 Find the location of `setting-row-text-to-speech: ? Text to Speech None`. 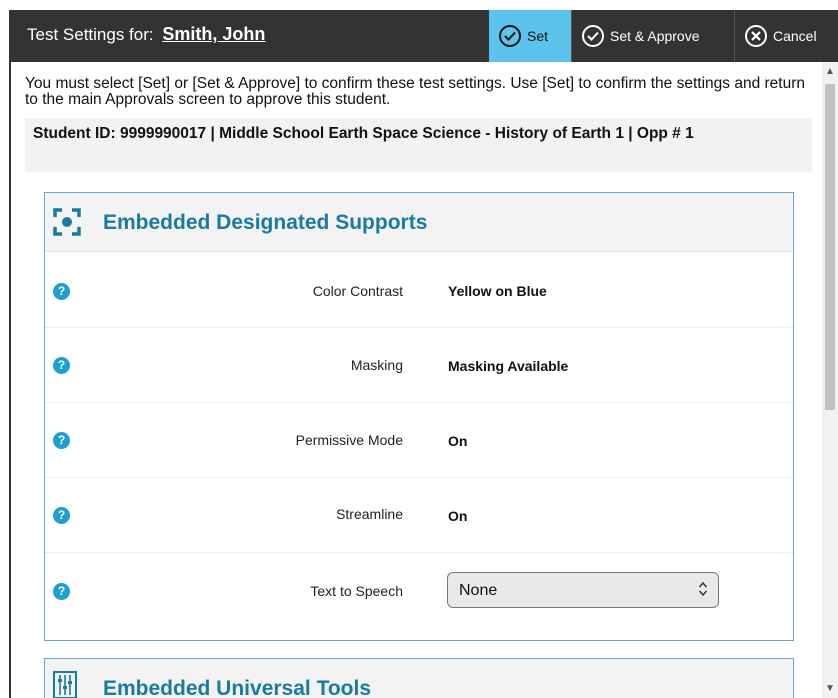

setting-row-text-to-speech: ? Text to Speech None is located at coordinates (419, 589).